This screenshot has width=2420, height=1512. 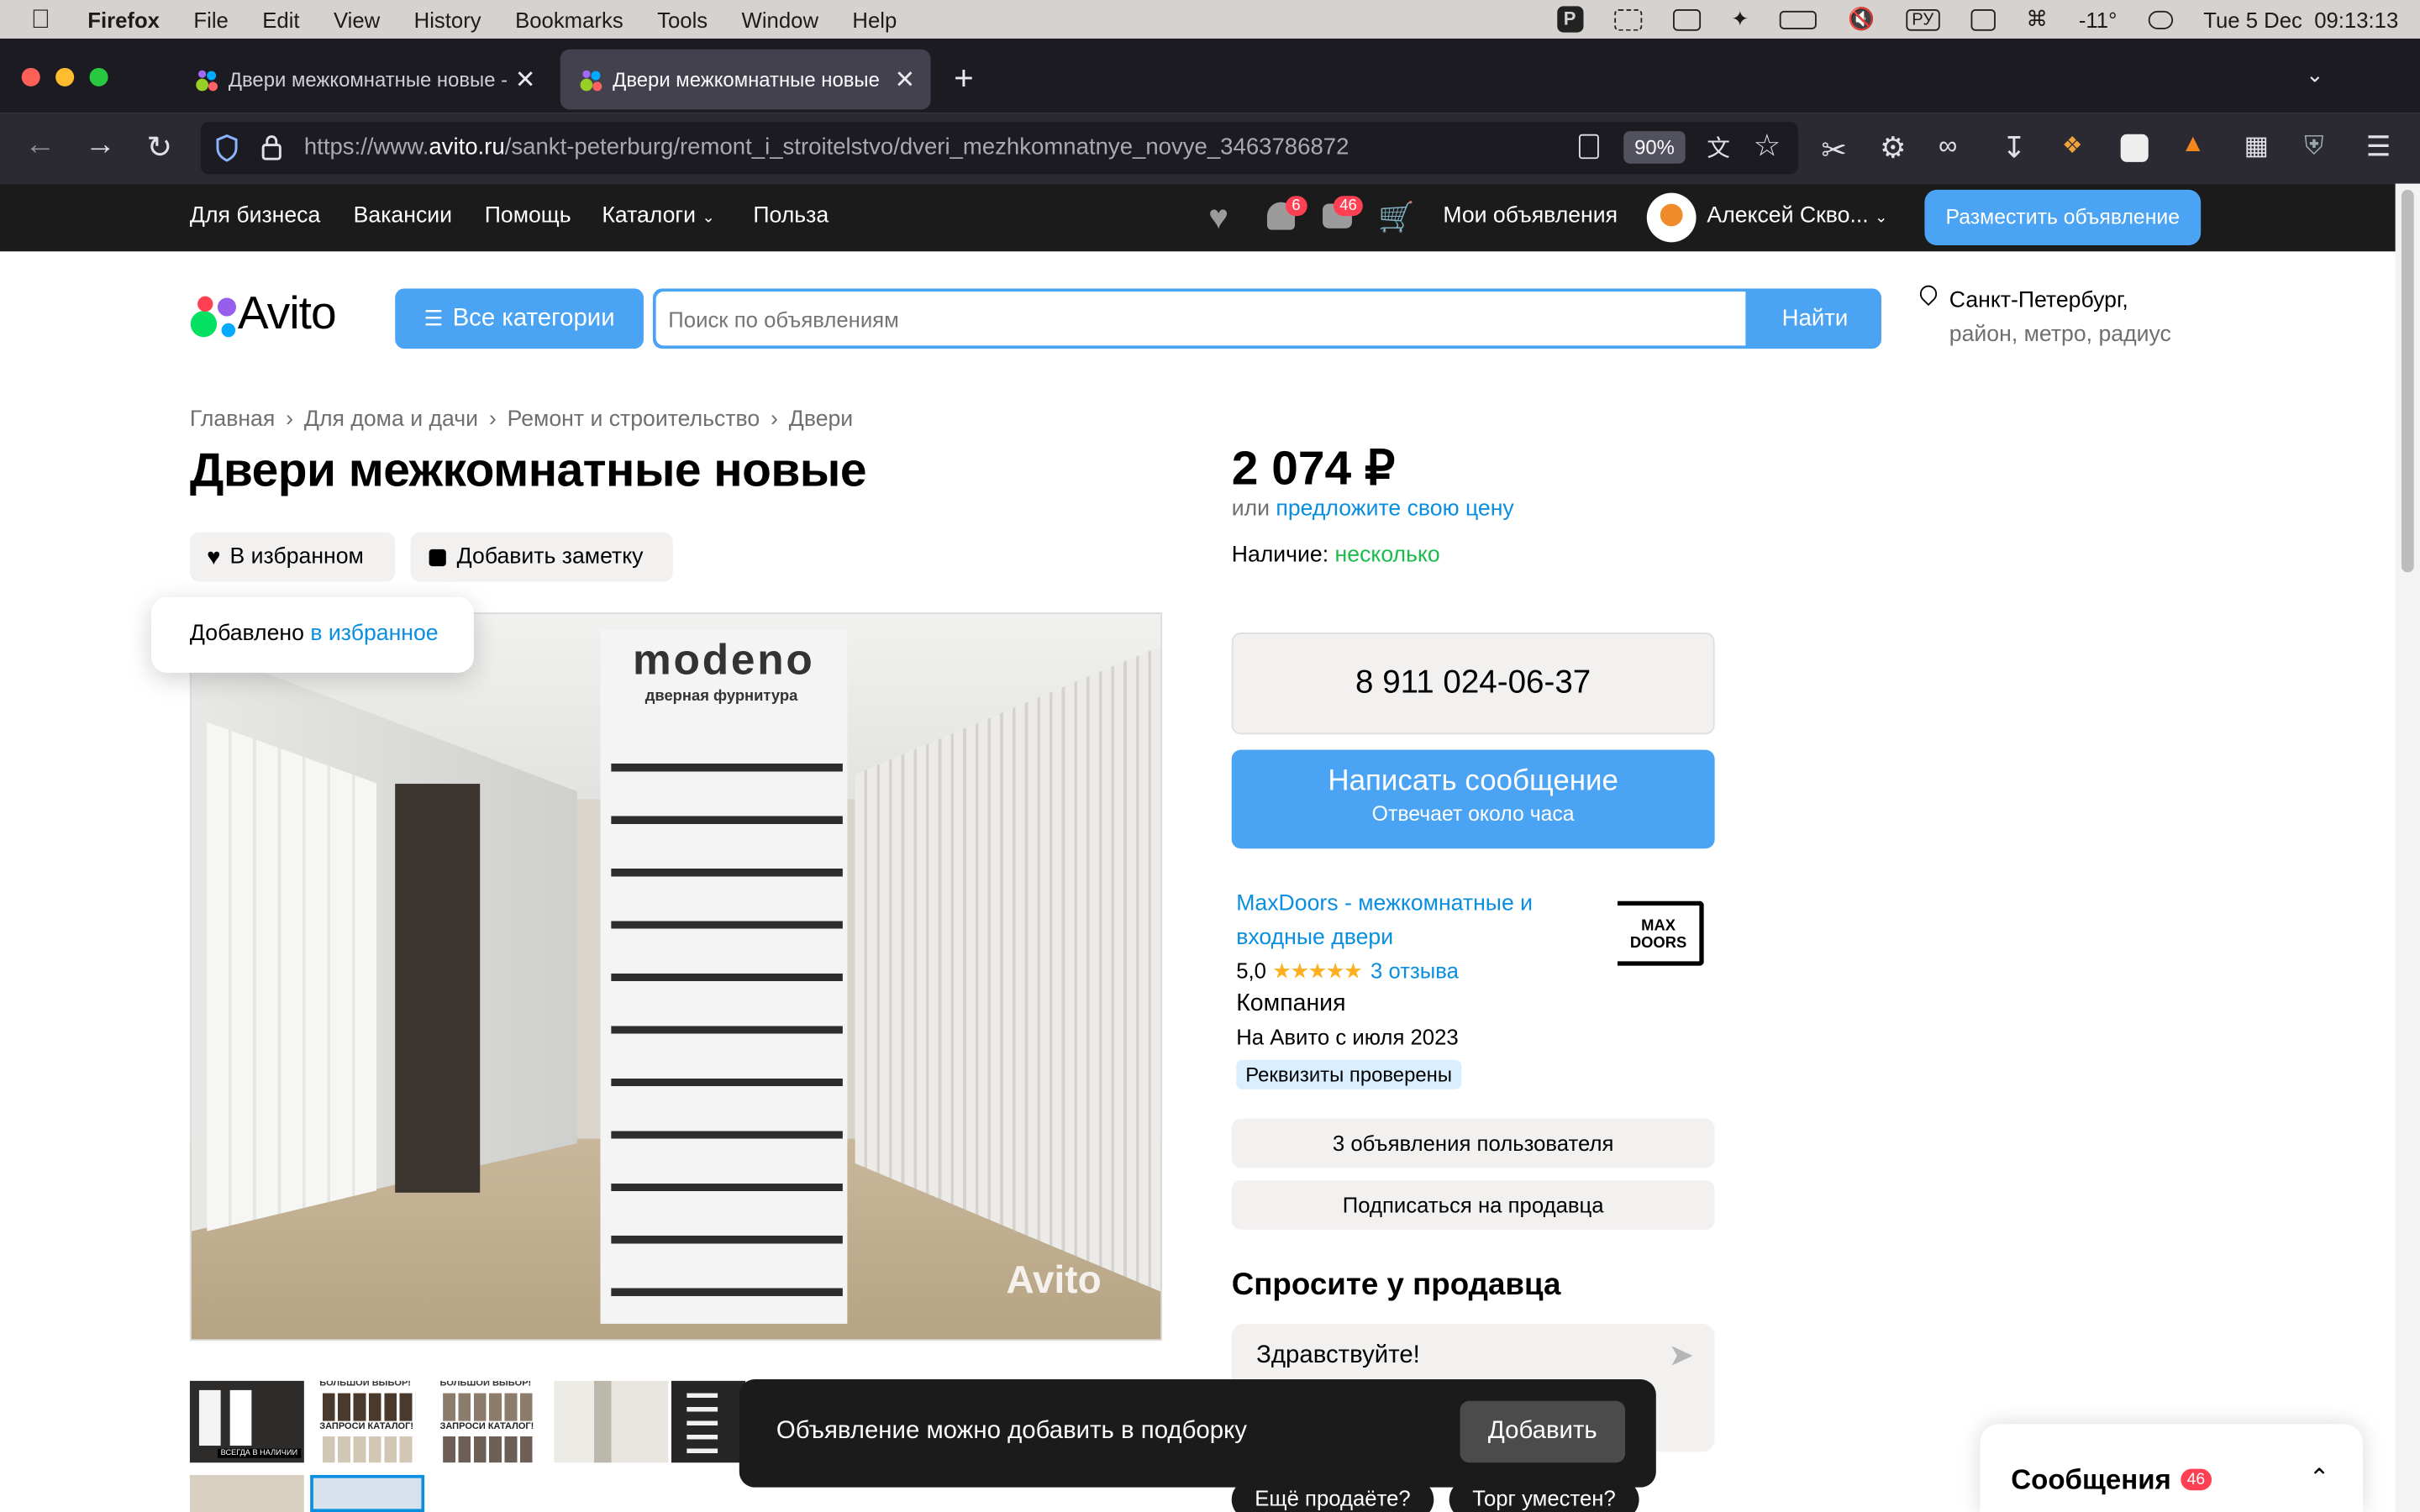 I want to click on ask-seller-input: Здравствуйте!, so click(x=1338, y=1356).